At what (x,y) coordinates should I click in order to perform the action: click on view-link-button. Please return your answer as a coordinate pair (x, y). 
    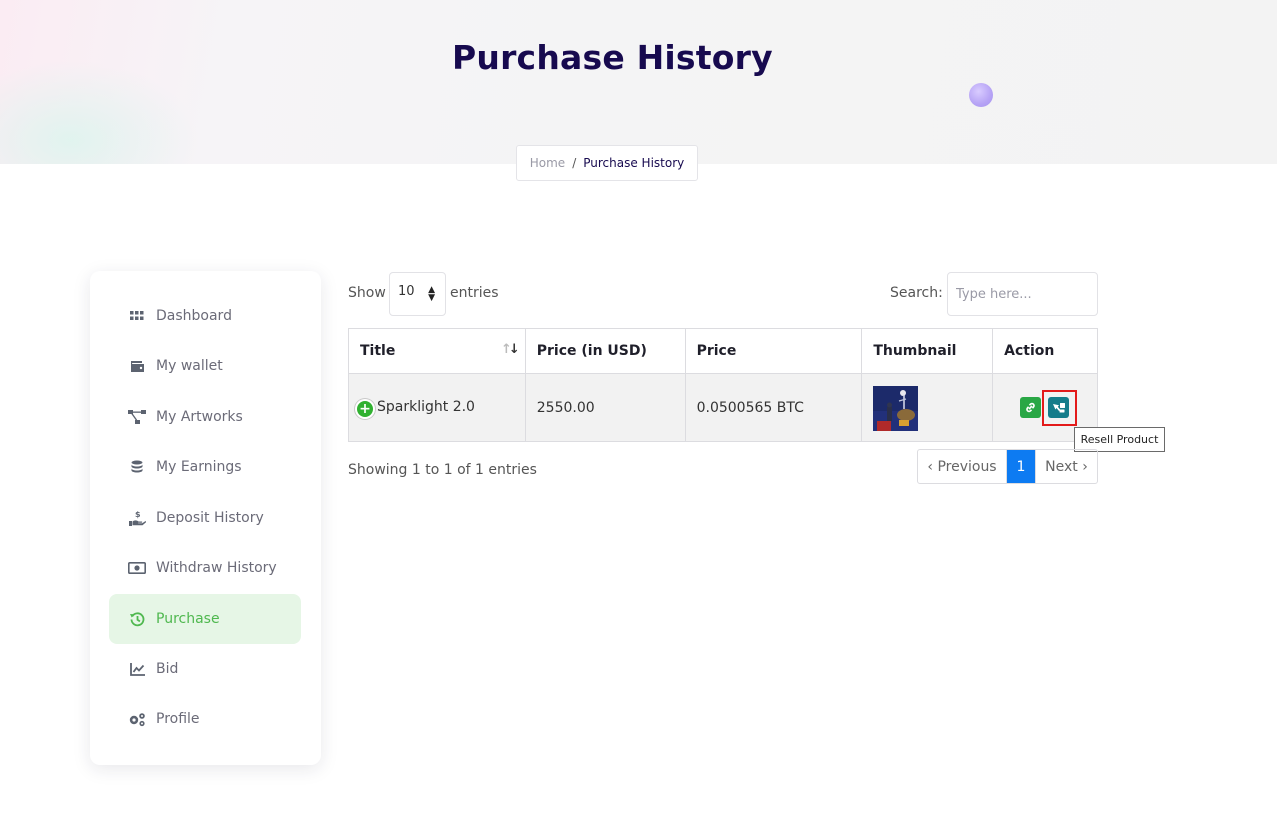
    Looking at the image, I should click on (1031, 407).